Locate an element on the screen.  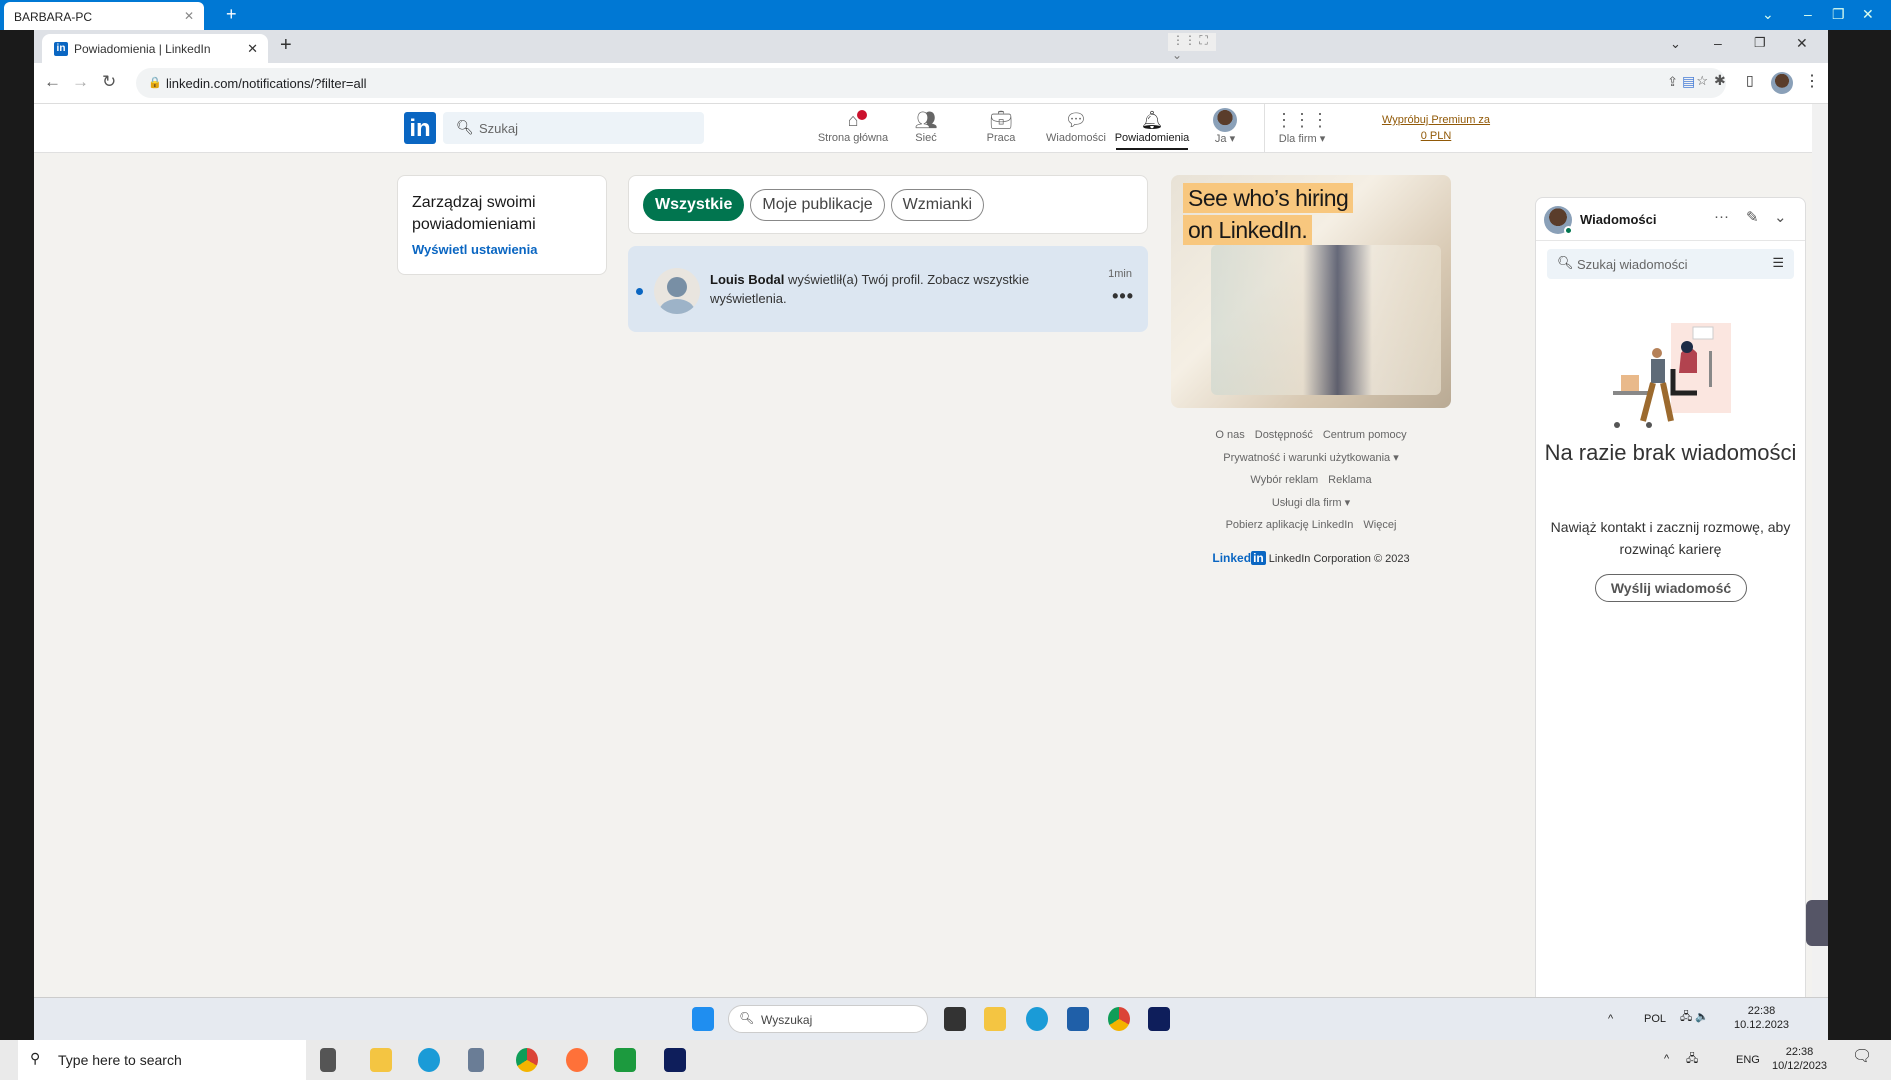
network-volume-icon: 🖧 🔈 is located at coordinates (1694, 1017).